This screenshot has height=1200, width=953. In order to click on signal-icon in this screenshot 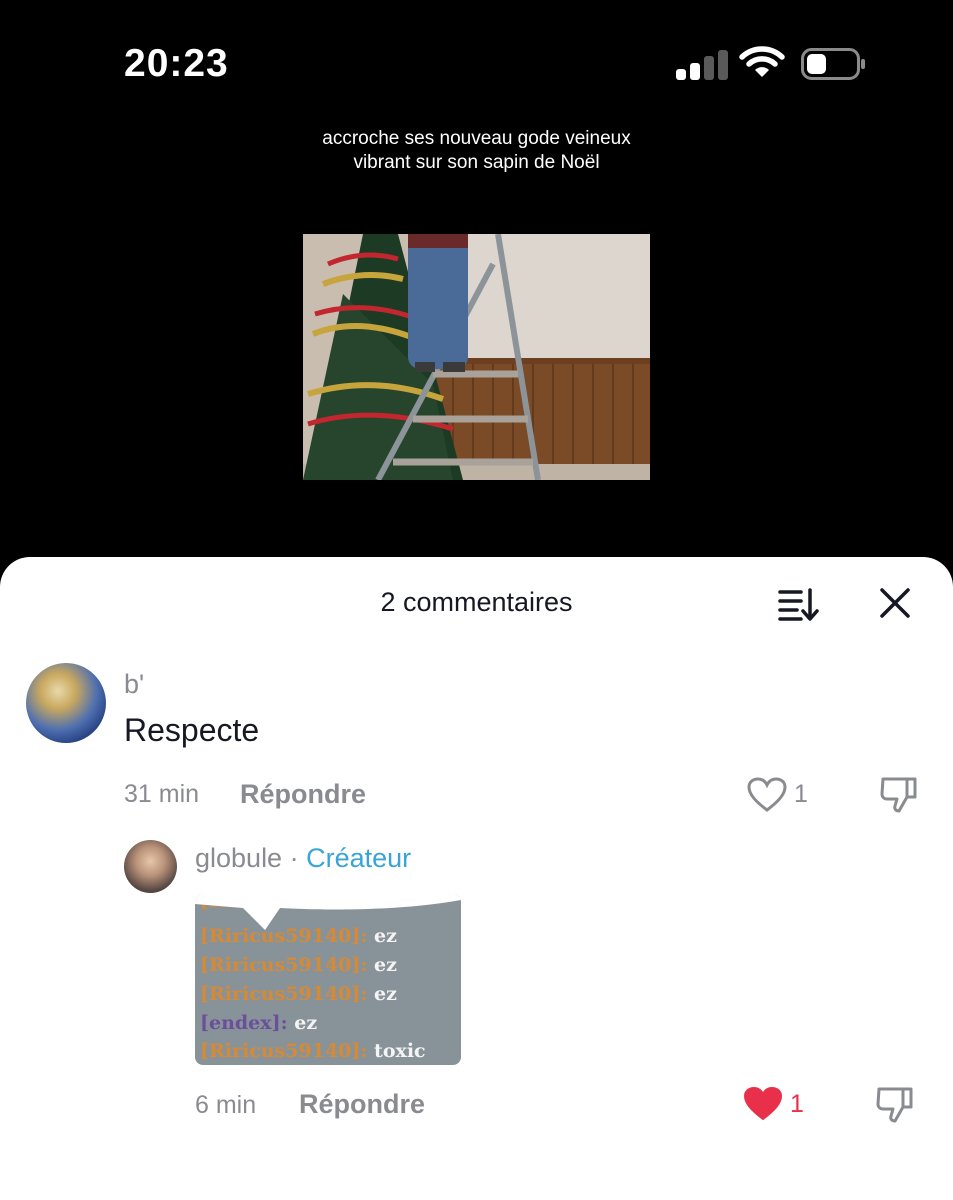, I will do `click(702, 65)`.